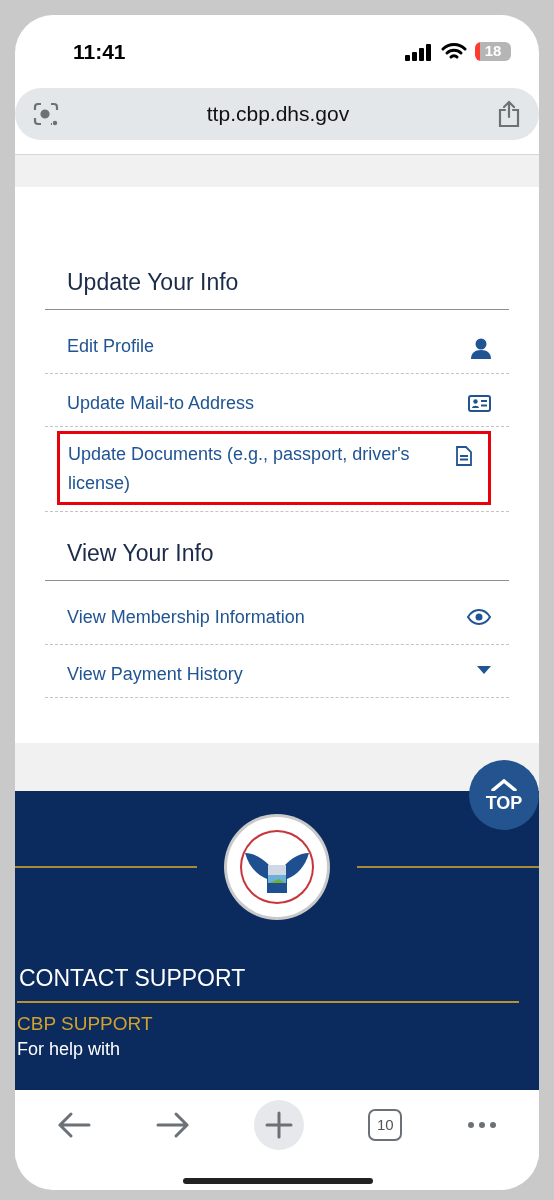 Image resolution: width=554 pixels, height=1200 pixels. Describe the element at coordinates (479, 403) in the screenshot. I see `id-card-icon` at that location.